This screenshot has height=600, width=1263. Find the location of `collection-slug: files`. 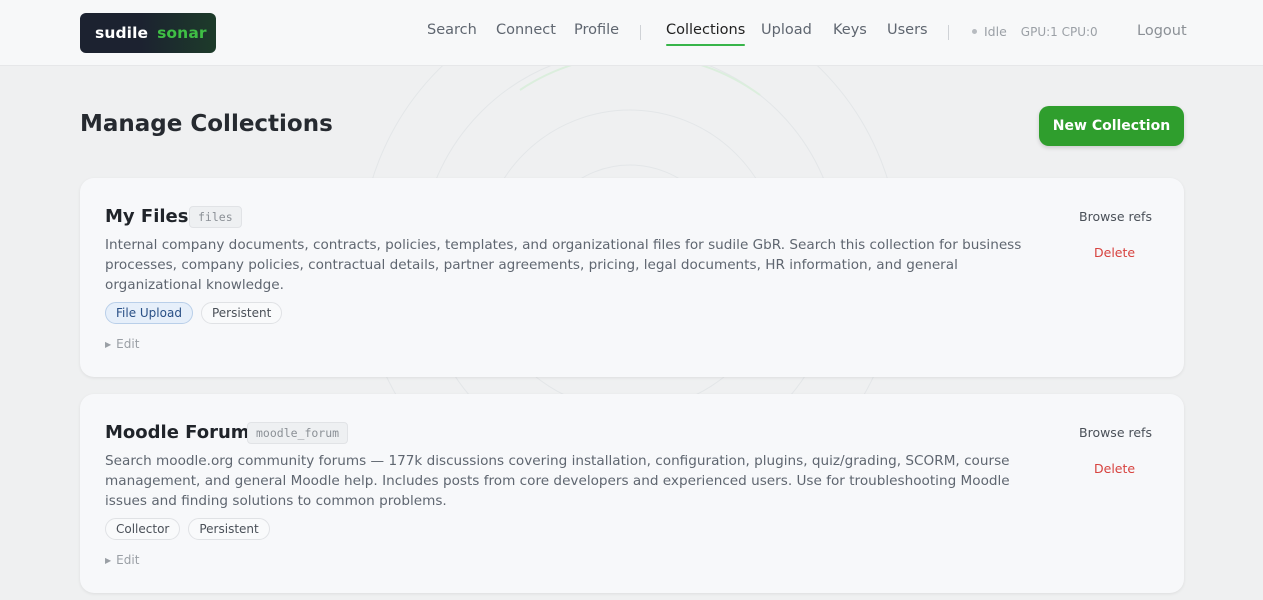

collection-slug: files is located at coordinates (215, 217).